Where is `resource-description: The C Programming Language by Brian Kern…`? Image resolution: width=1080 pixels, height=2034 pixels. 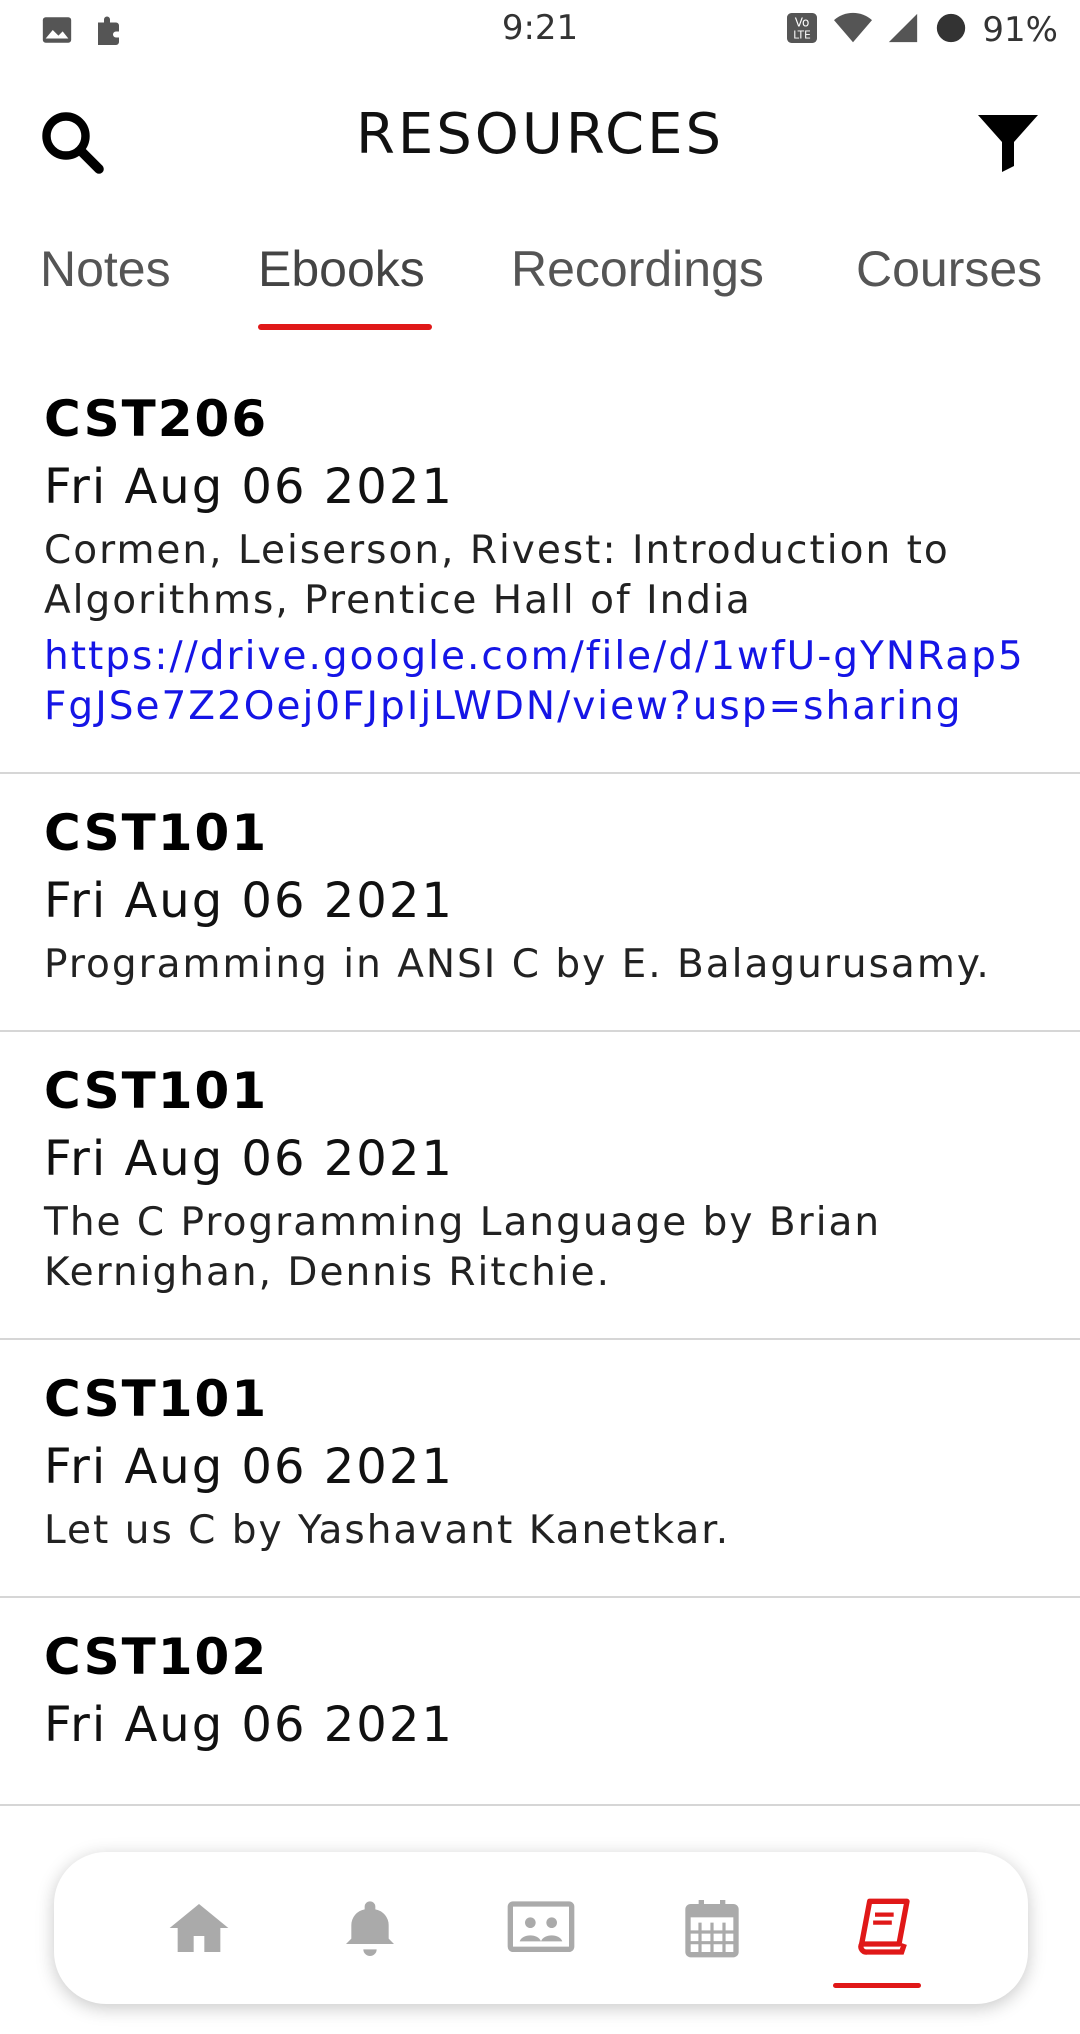 resource-description: The C Programming Language by Brian Kern… is located at coordinates (463, 1247).